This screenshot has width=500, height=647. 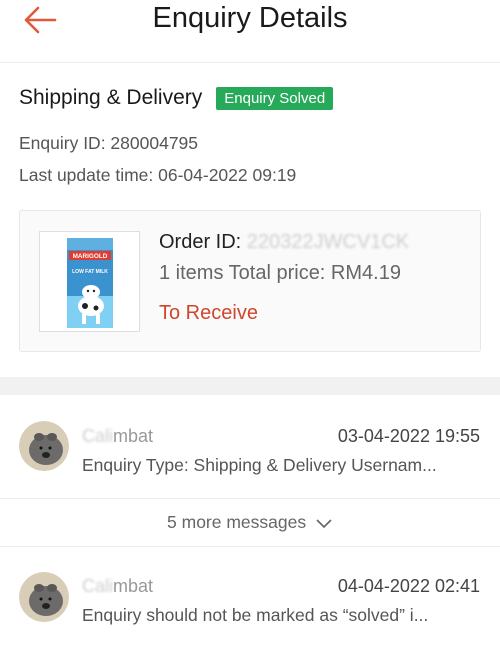 I want to click on status-badge: Enquiry Solved, so click(x=275, y=98).